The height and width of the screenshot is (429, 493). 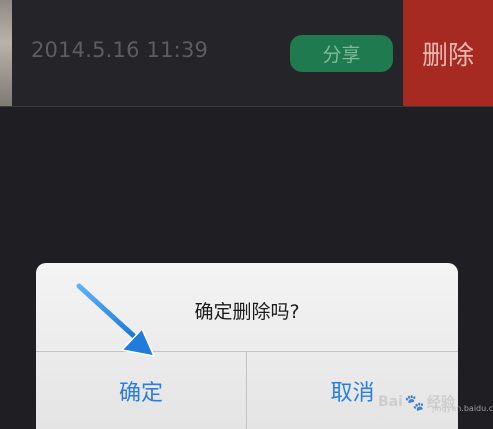 What do you see at coordinates (341, 53) in the screenshot?
I see `share-button: 分享` at bounding box center [341, 53].